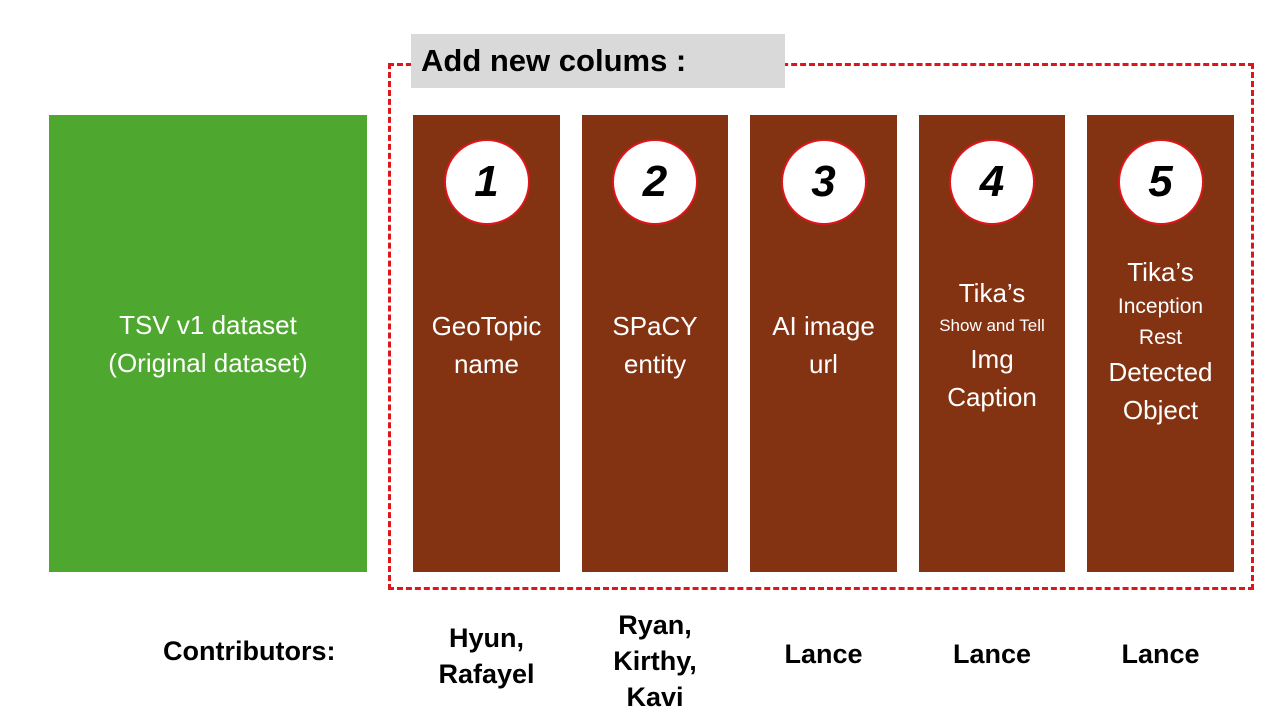 This screenshot has height=720, width=1280. I want to click on original-dataset-subtitle: (Original dataset), so click(208, 362).